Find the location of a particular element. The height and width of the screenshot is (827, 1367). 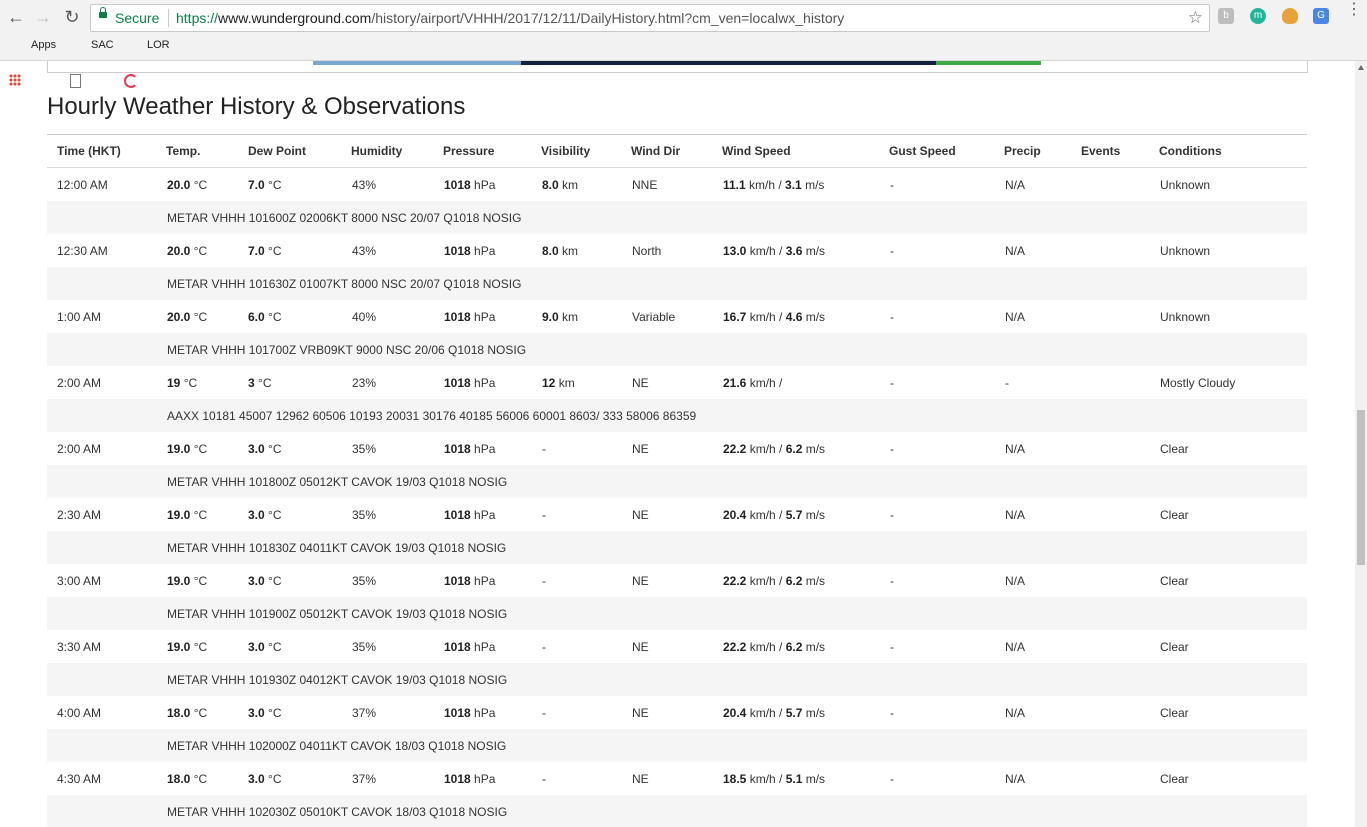

header-visibility: Visibility is located at coordinates (565, 151).